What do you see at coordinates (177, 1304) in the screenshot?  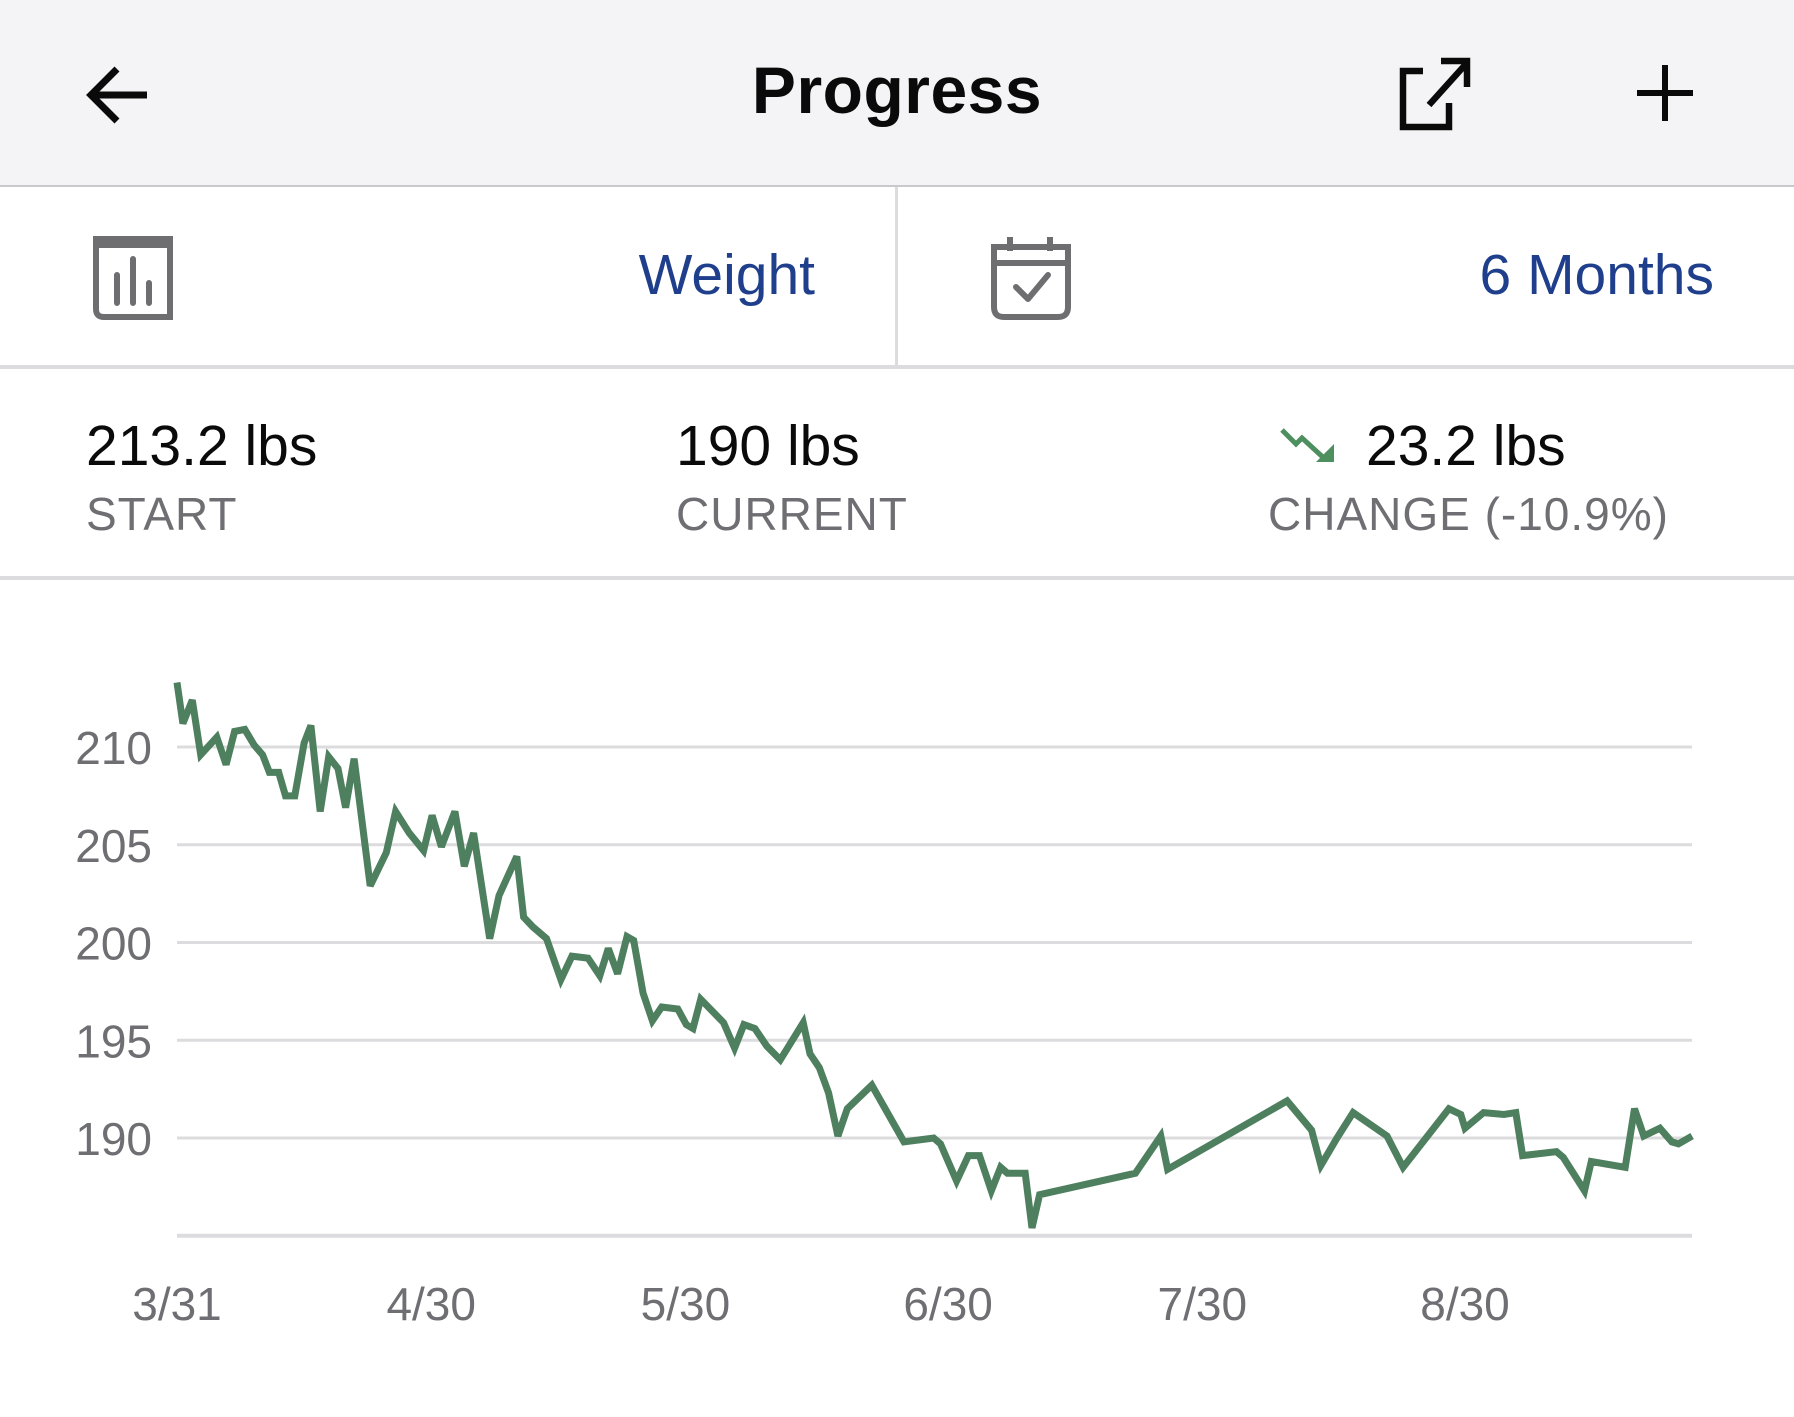 I see `x-tick-label: 3/31` at bounding box center [177, 1304].